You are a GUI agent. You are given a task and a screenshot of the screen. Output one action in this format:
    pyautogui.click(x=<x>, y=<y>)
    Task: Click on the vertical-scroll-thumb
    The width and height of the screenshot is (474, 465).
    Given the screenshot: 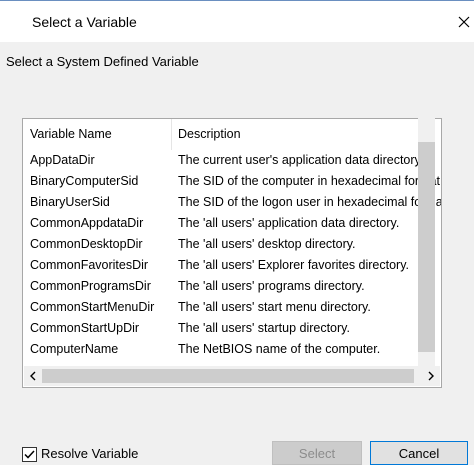 What is the action you would take?
    pyautogui.click(x=426, y=247)
    